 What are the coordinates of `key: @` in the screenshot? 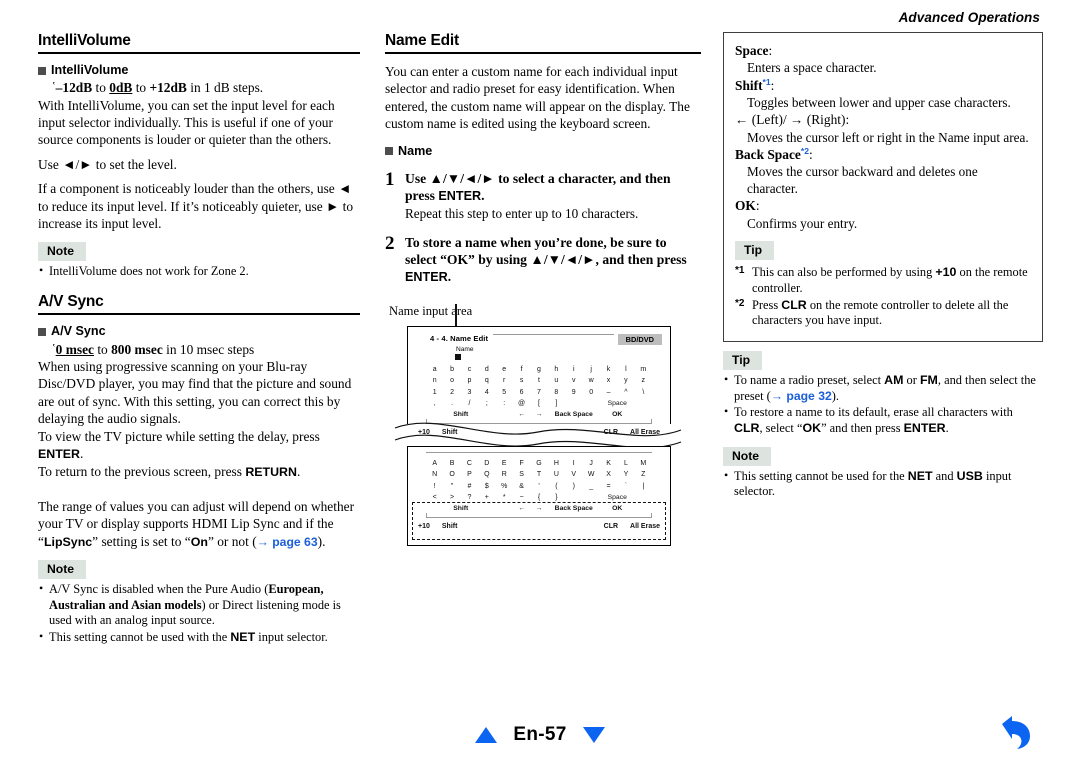 It's located at (521, 403).